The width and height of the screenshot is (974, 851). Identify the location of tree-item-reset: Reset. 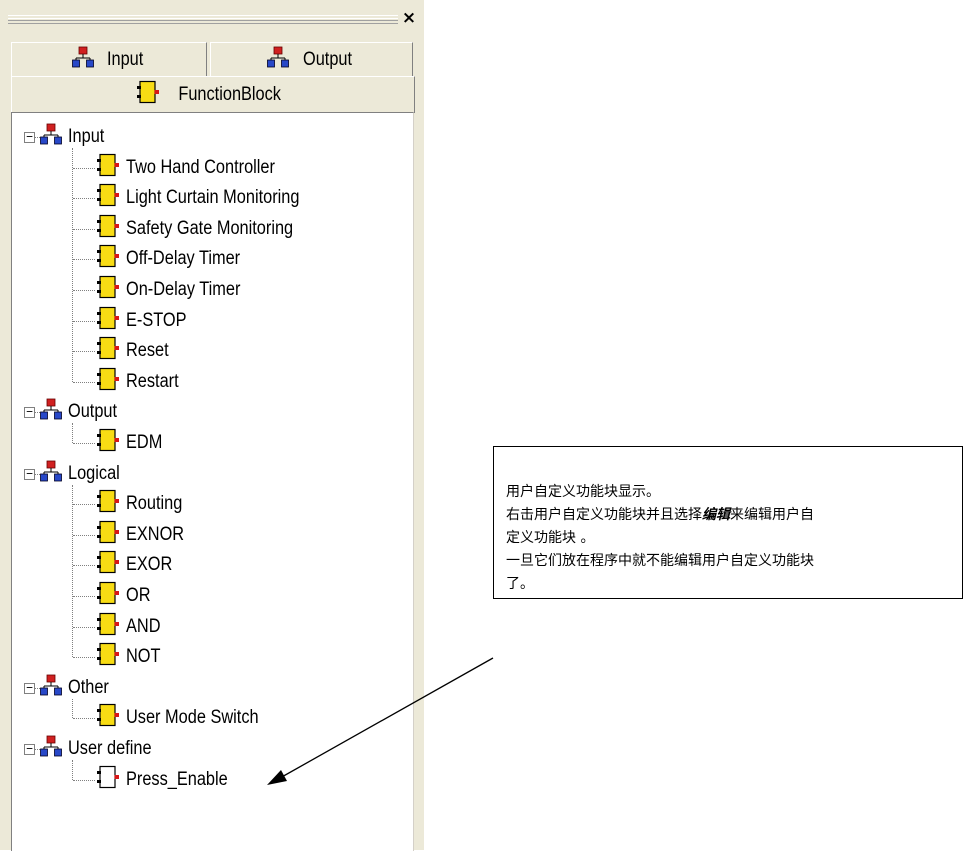
(136, 351).